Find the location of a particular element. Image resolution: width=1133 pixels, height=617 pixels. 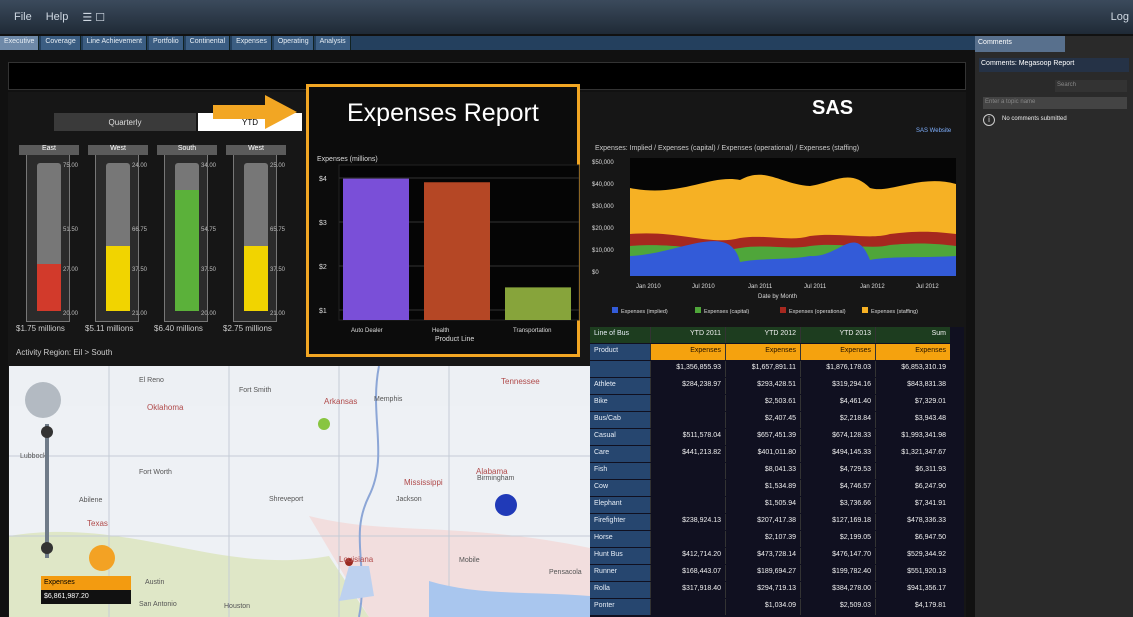

gauge-tick: 20.00 is located at coordinates (71, 314).